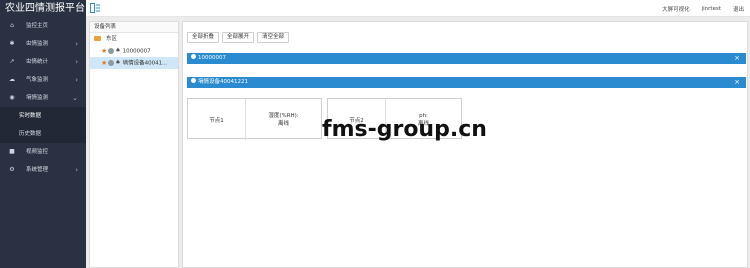 Image resolution: width=750 pixels, height=268 pixels. Describe the element at coordinates (217, 119) in the screenshot. I see `node-name: 节点1` at that location.